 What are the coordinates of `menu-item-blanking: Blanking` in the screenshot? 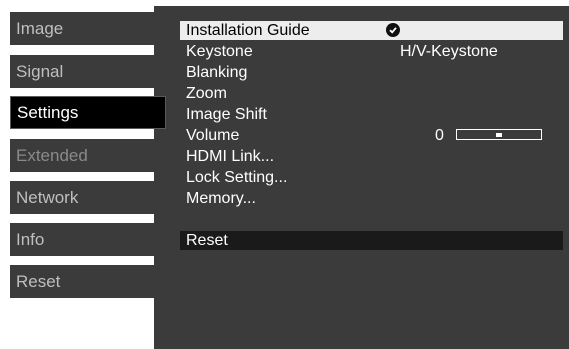 It's located at (371, 72).